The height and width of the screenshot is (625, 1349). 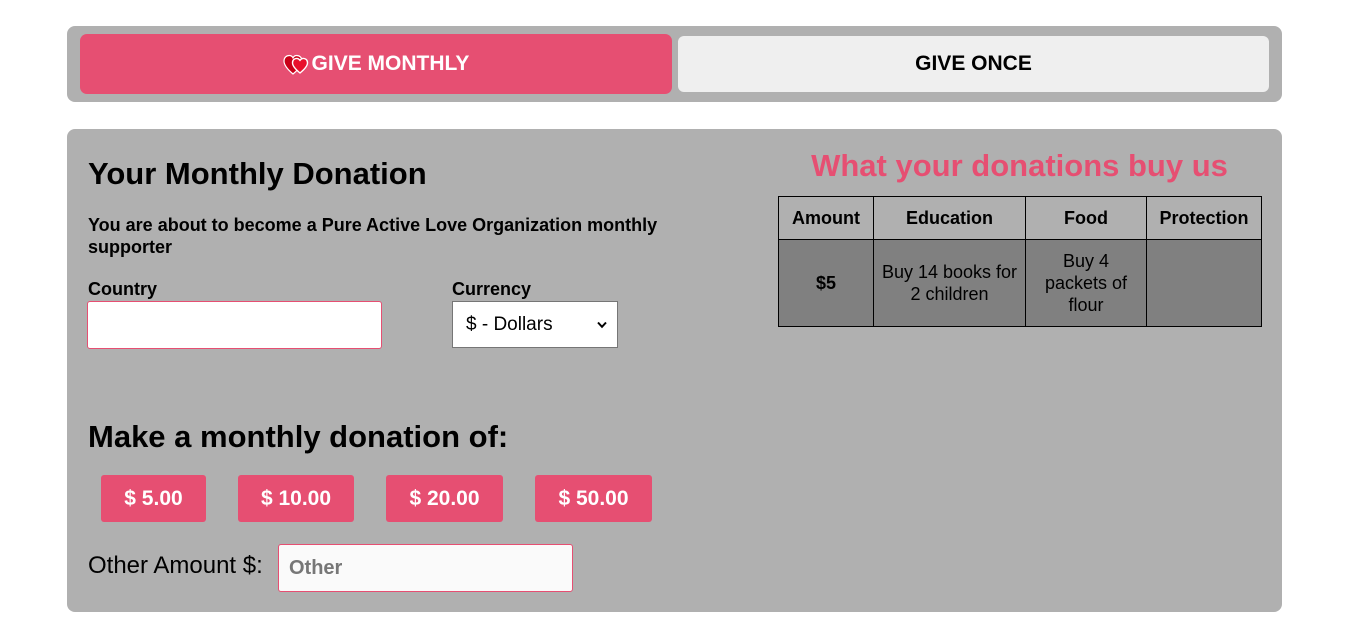 What do you see at coordinates (593, 498) in the screenshot?
I see `amount-50-button: $ 50.00` at bounding box center [593, 498].